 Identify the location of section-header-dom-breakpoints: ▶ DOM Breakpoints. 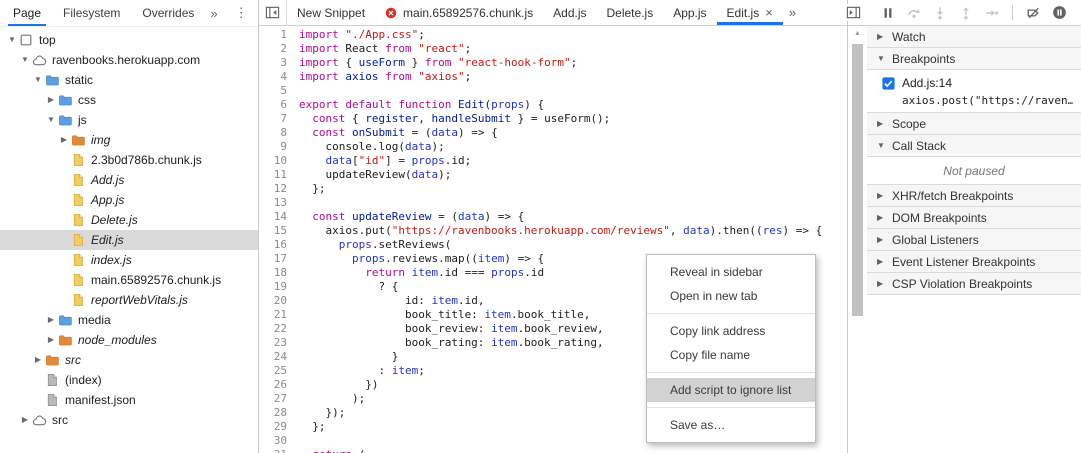
(974, 218).